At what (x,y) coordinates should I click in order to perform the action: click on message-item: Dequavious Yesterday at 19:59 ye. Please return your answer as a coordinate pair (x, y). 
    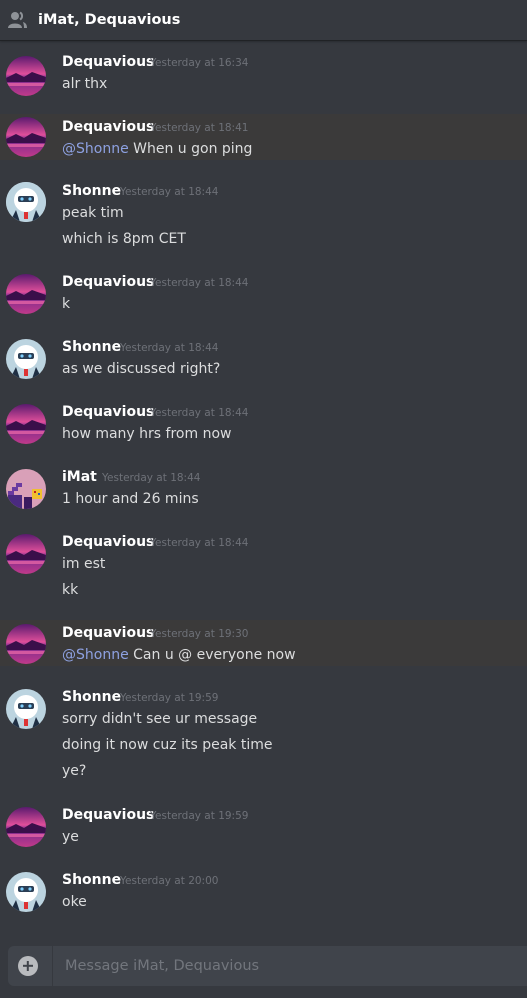
    Looking at the image, I should click on (263, 832).